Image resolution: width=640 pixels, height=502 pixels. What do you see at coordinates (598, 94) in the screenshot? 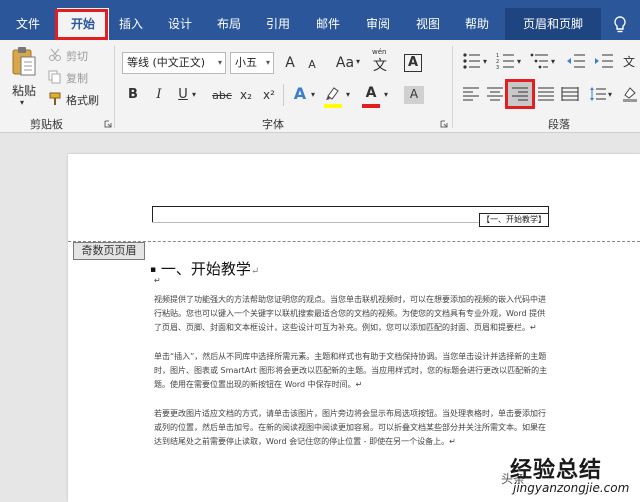
I see `line-spacing-icon` at bounding box center [598, 94].